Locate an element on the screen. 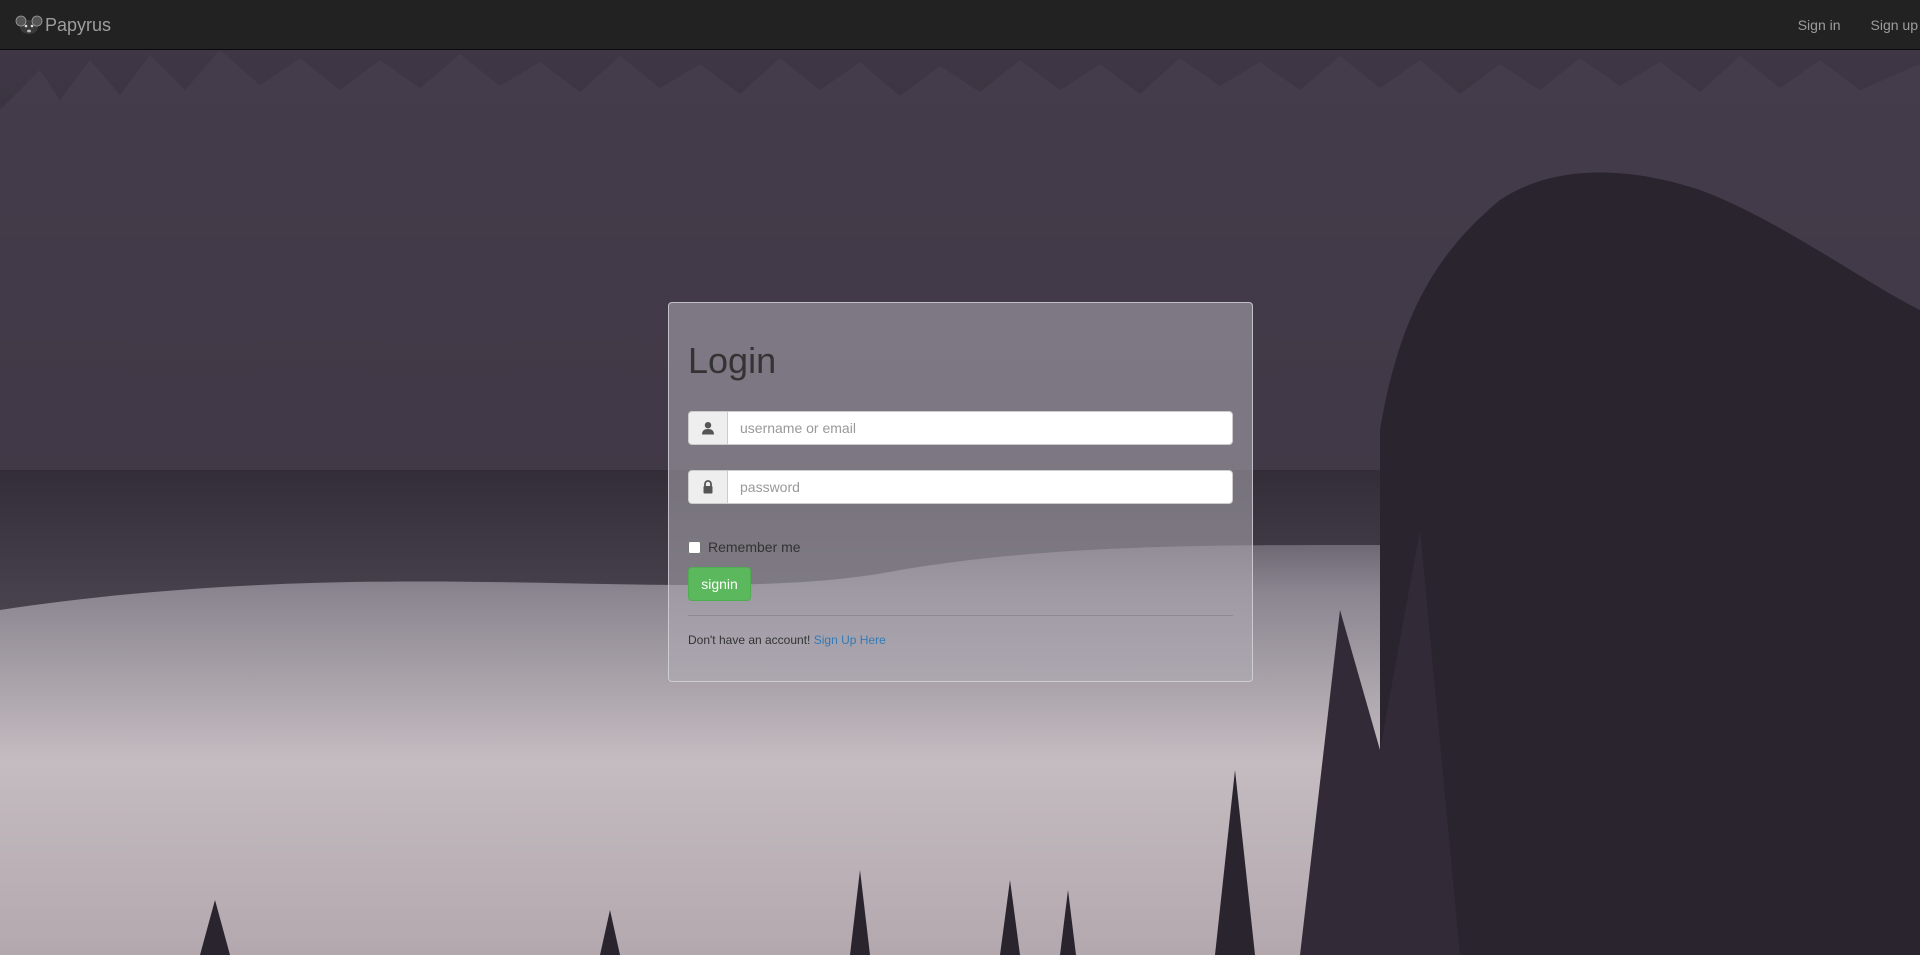  top-navbar: Papyrus Sign in Sign up is located at coordinates (960, 25).